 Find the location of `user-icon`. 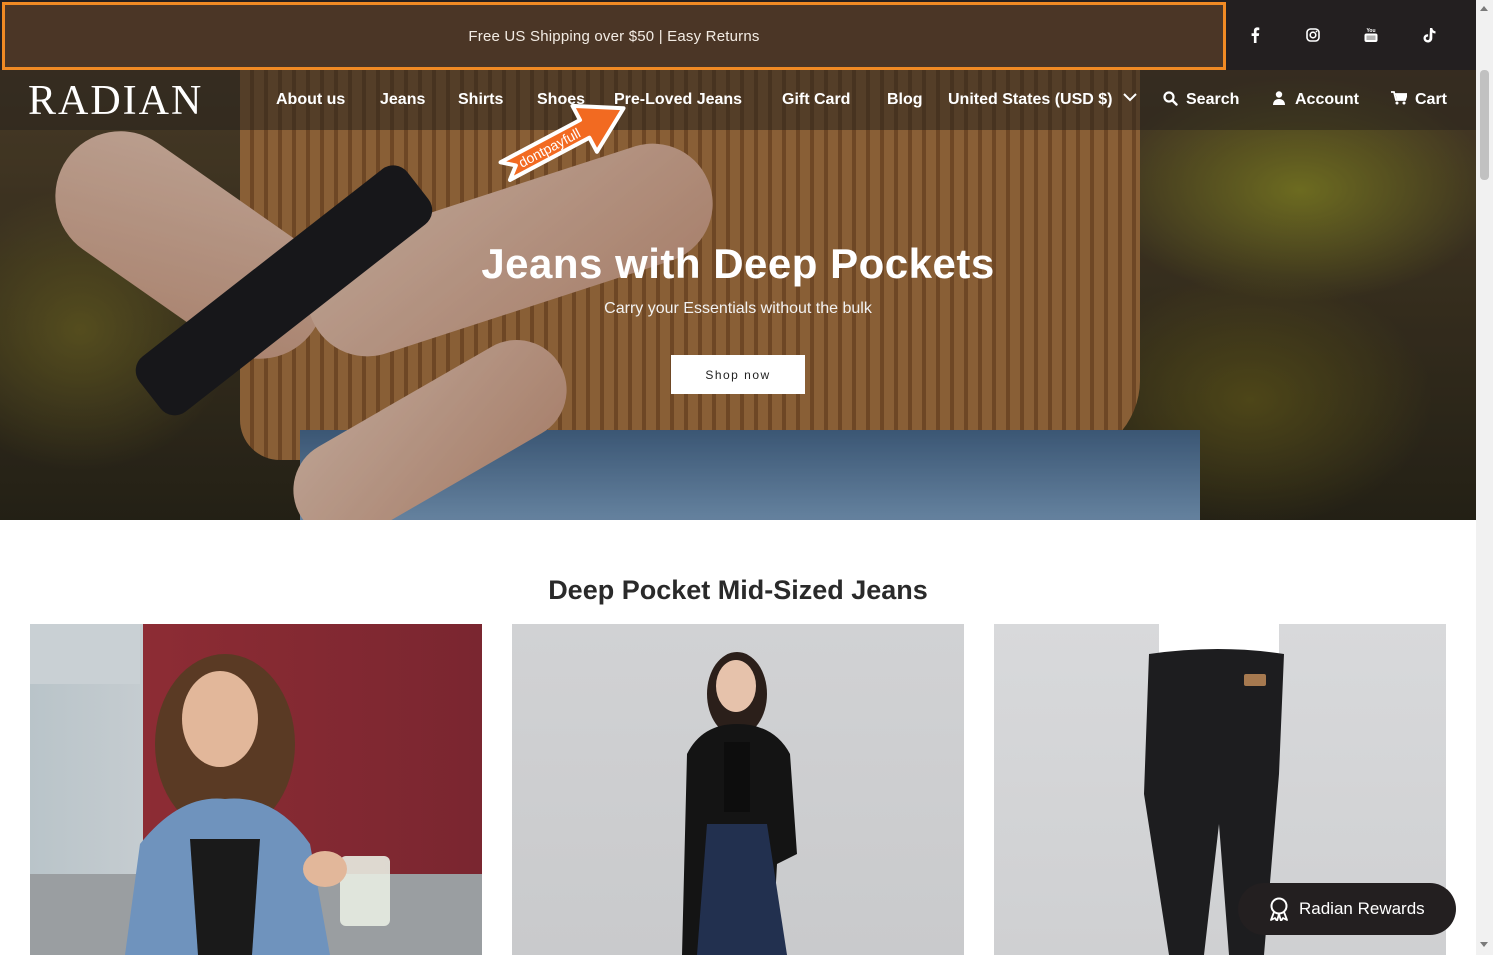

user-icon is located at coordinates (1279, 98).